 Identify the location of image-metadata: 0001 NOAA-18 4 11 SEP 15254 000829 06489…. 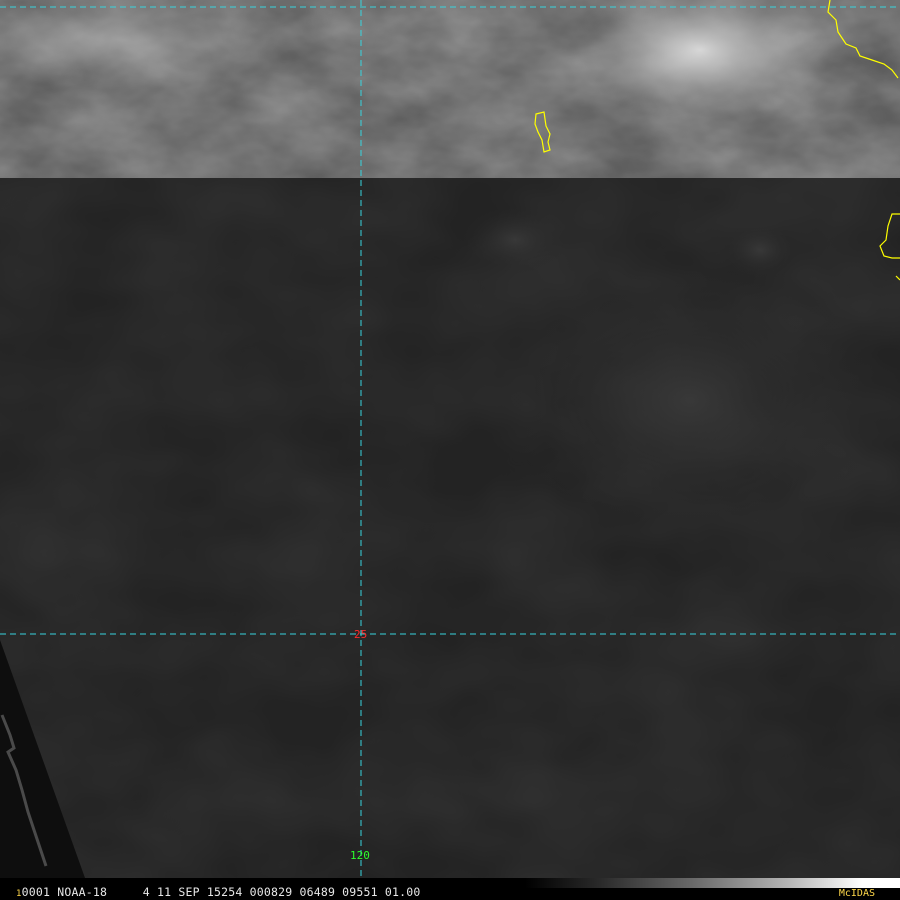
(221, 892).